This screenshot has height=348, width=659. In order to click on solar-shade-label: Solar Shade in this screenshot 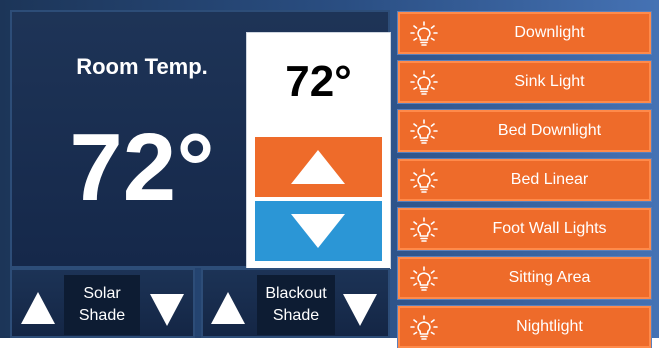, I will do `click(102, 305)`.